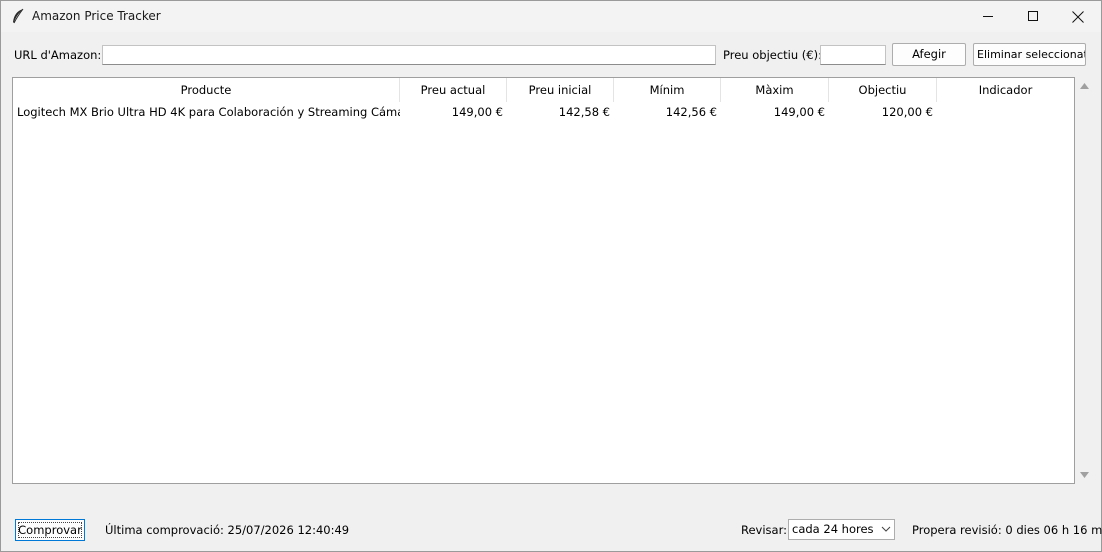 This screenshot has width=1102, height=552. I want to click on close-icon, so click(1078, 16).